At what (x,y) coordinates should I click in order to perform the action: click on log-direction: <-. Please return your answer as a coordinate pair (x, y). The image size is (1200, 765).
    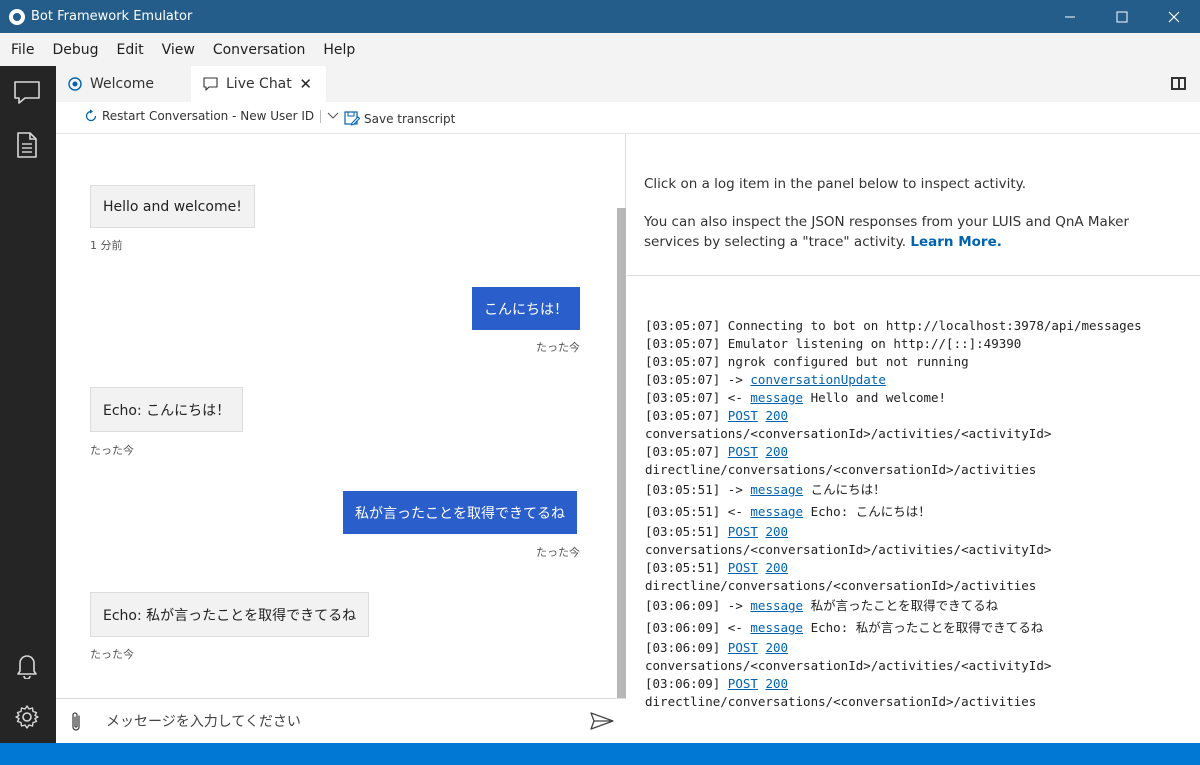
    Looking at the image, I should click on (735, 511).